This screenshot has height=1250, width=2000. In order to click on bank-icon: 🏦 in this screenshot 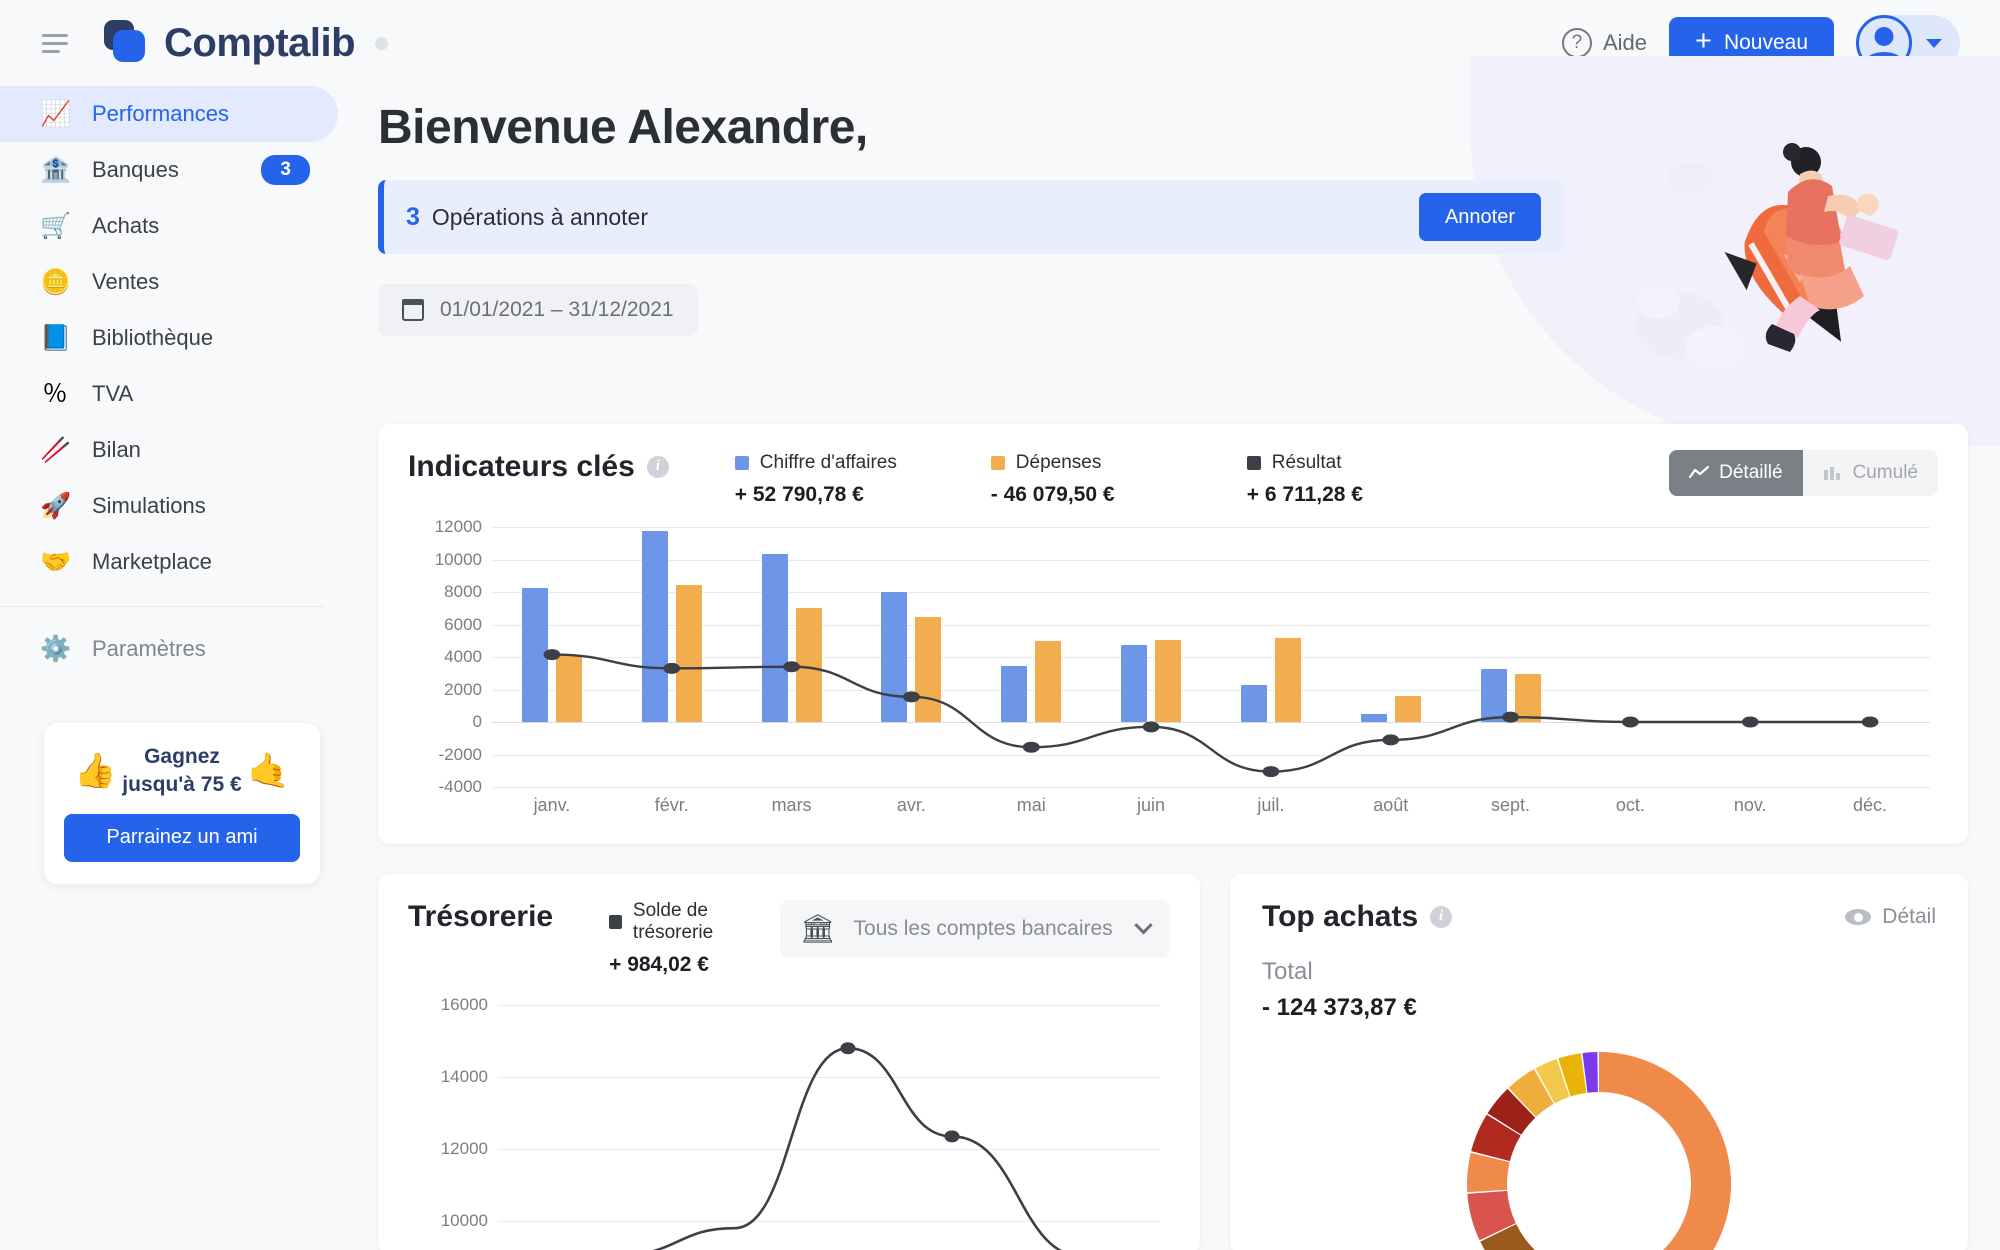, I will do `click(56, 169)`.